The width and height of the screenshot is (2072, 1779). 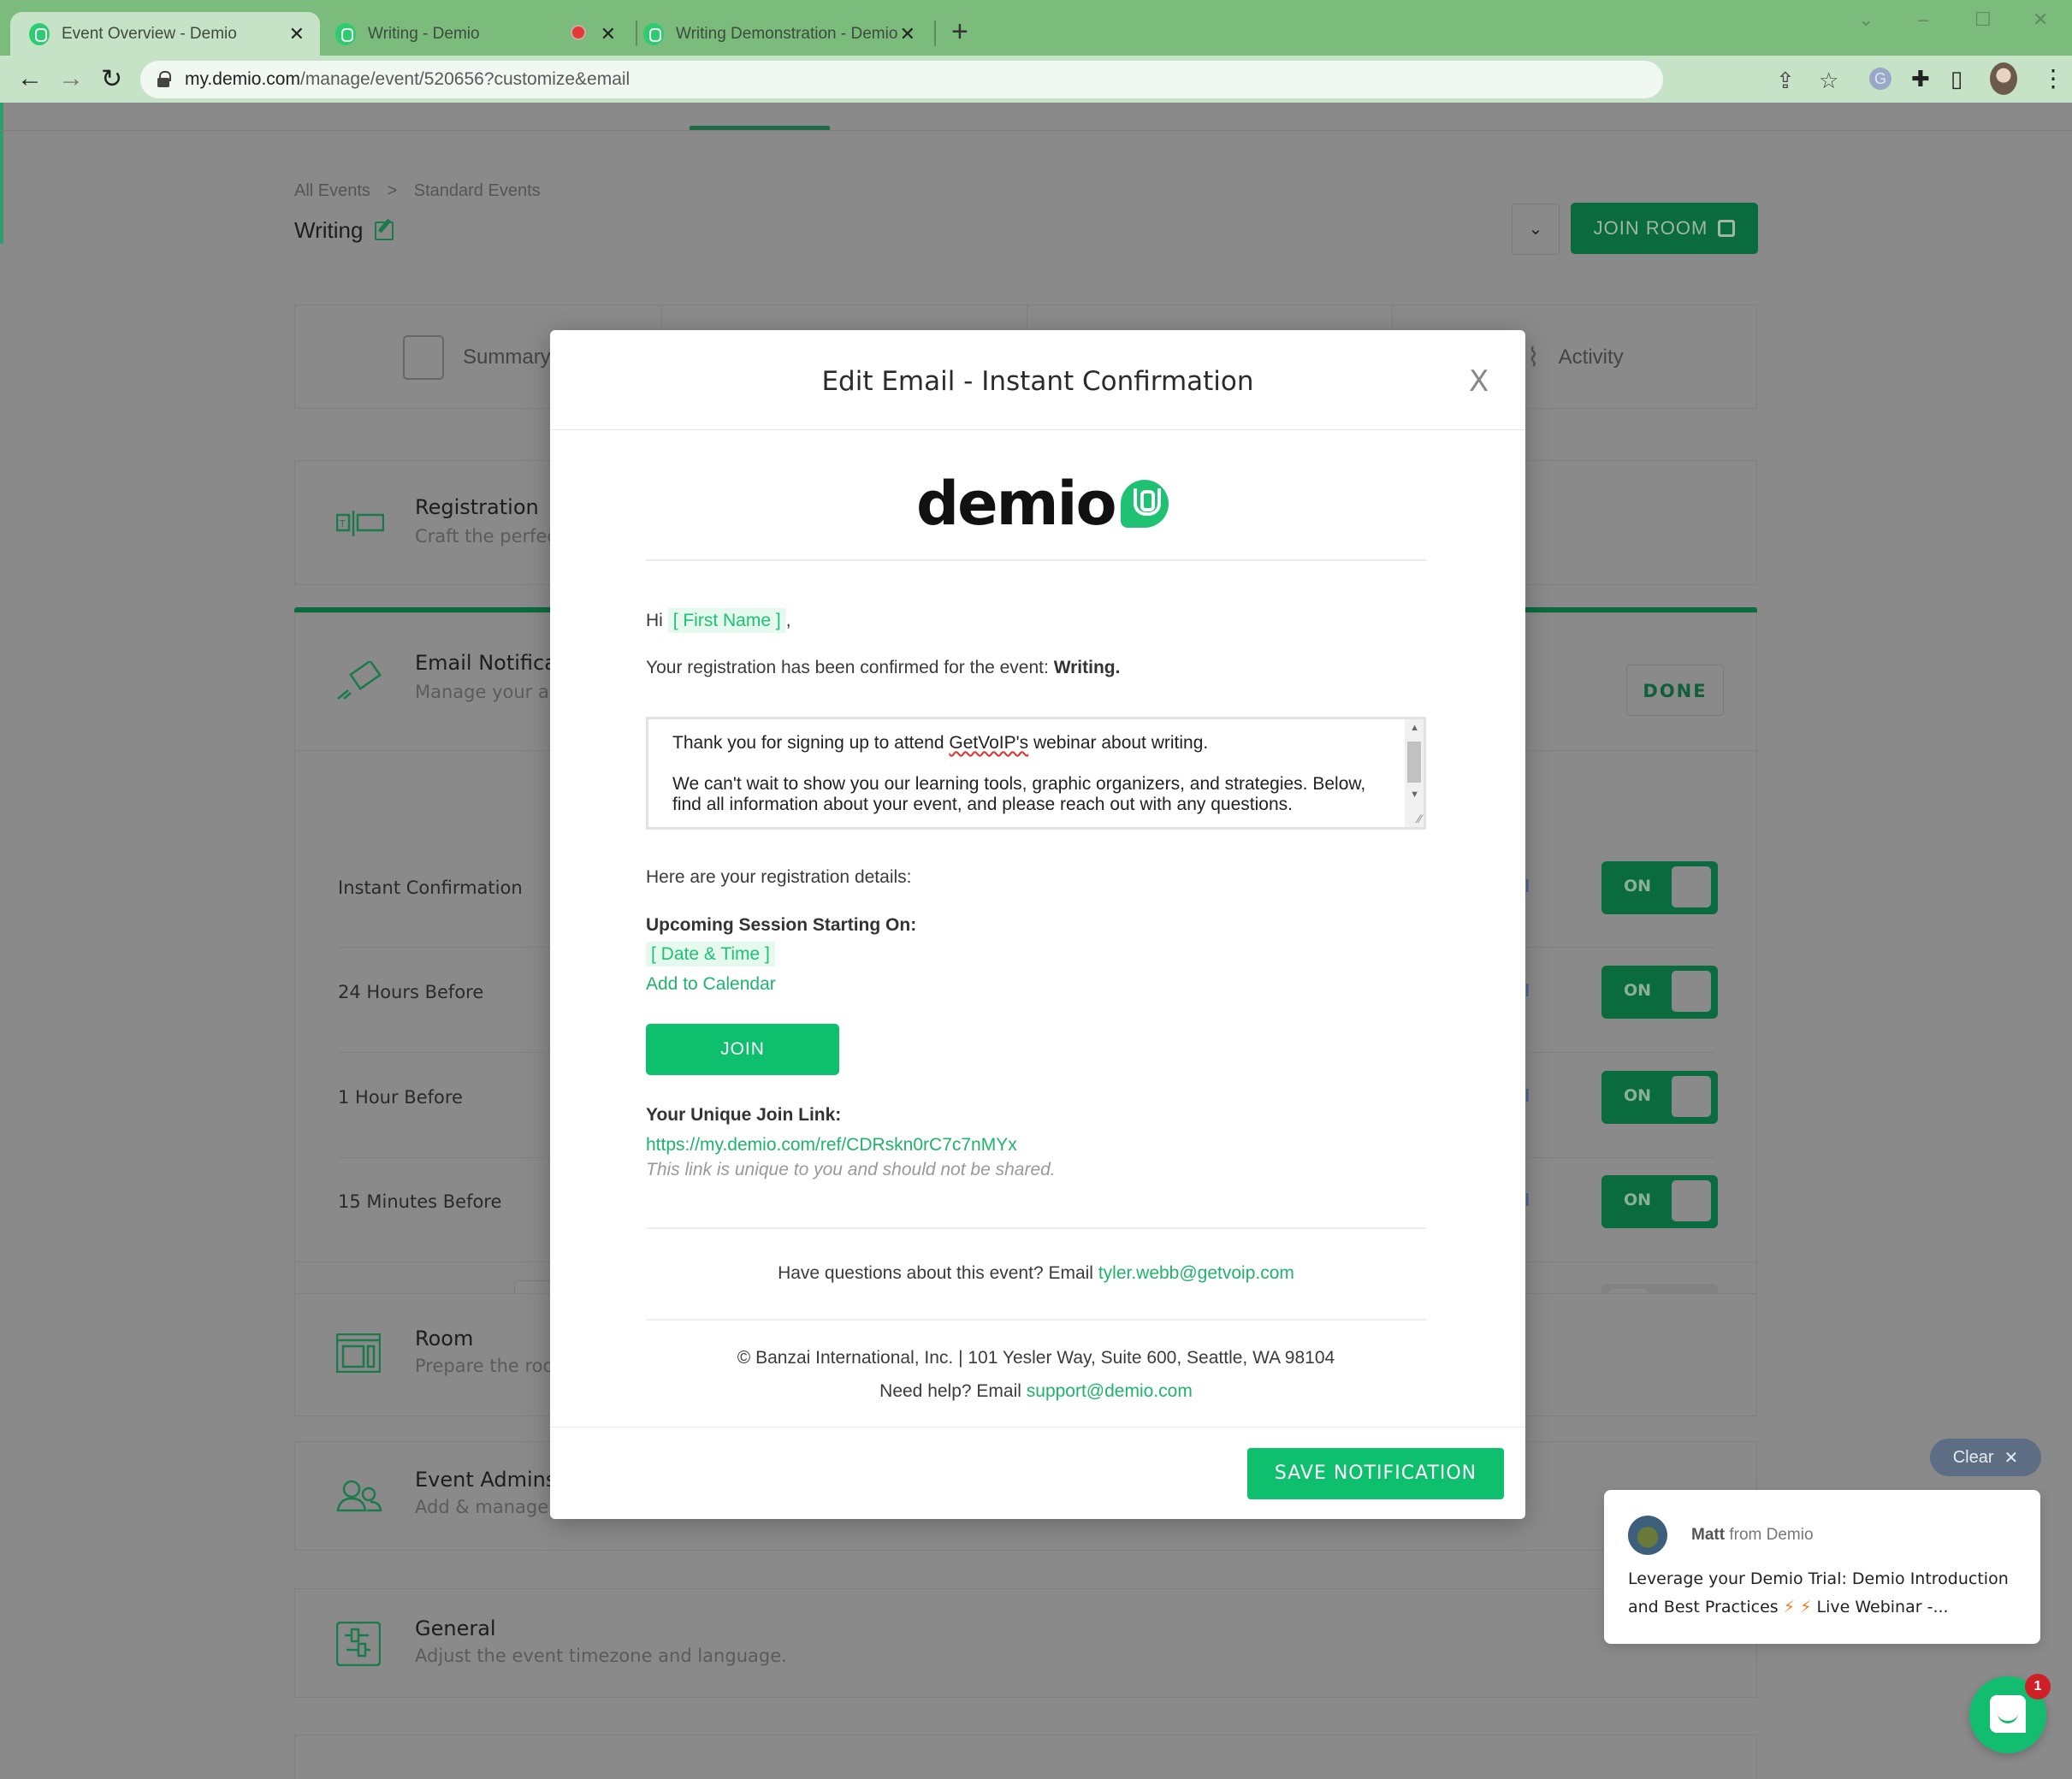 What do you see at coordinates (2040, 20) in the screenshot?
I see `close-window-button: ✕` at bounding box center [2040, 20].